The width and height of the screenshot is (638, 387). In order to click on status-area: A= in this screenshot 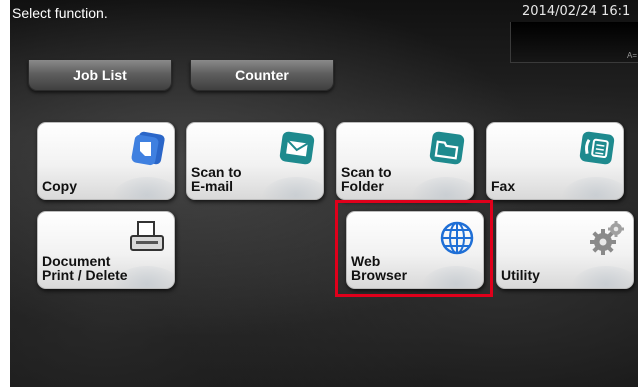, I will do `click(574, 42)`.